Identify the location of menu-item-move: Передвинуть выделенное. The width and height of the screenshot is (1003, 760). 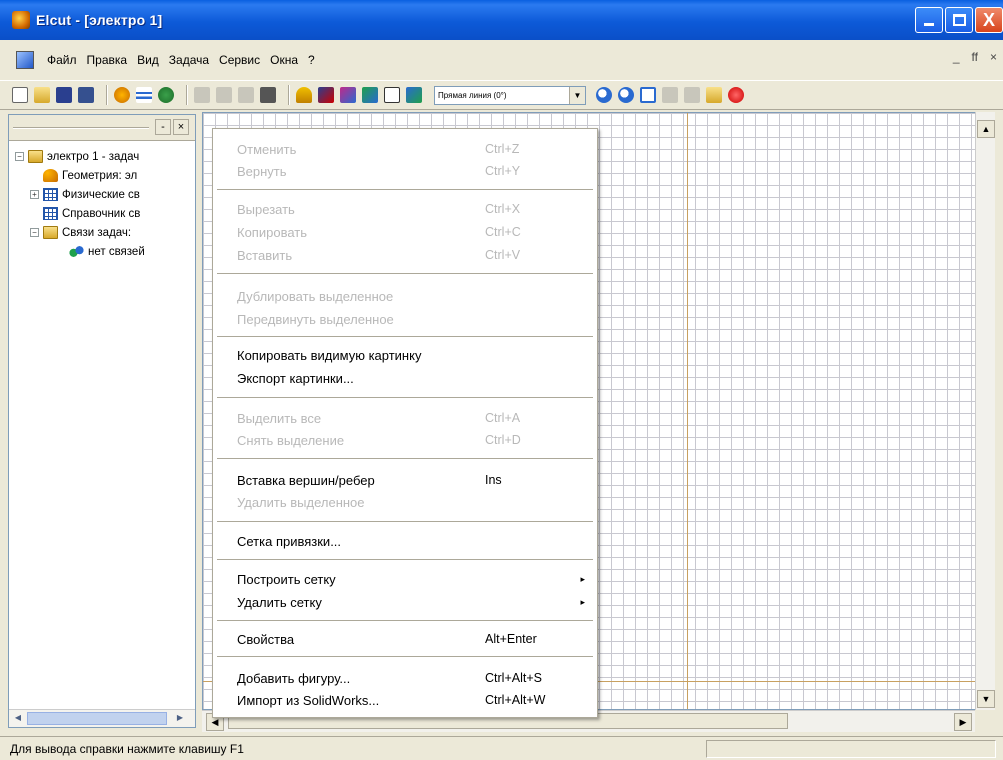
(405, 319).